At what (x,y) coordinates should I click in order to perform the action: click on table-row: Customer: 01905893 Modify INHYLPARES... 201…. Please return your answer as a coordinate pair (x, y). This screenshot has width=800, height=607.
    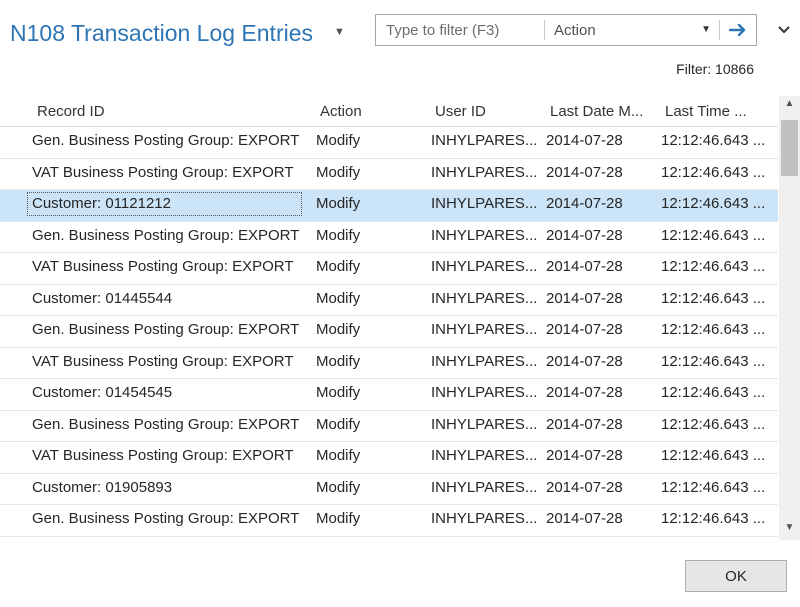
    Looking at the image, I should click on (389, 489).